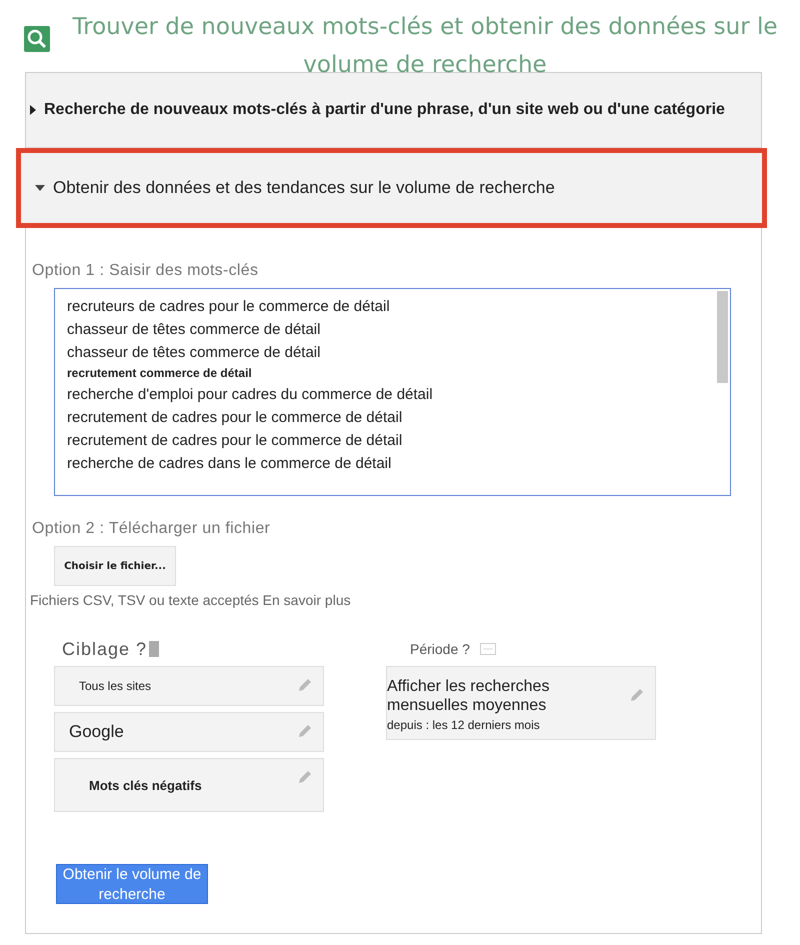 This screenshot has width=800, height=945. I want to click on period-label: Période ?, so click(440, 649).